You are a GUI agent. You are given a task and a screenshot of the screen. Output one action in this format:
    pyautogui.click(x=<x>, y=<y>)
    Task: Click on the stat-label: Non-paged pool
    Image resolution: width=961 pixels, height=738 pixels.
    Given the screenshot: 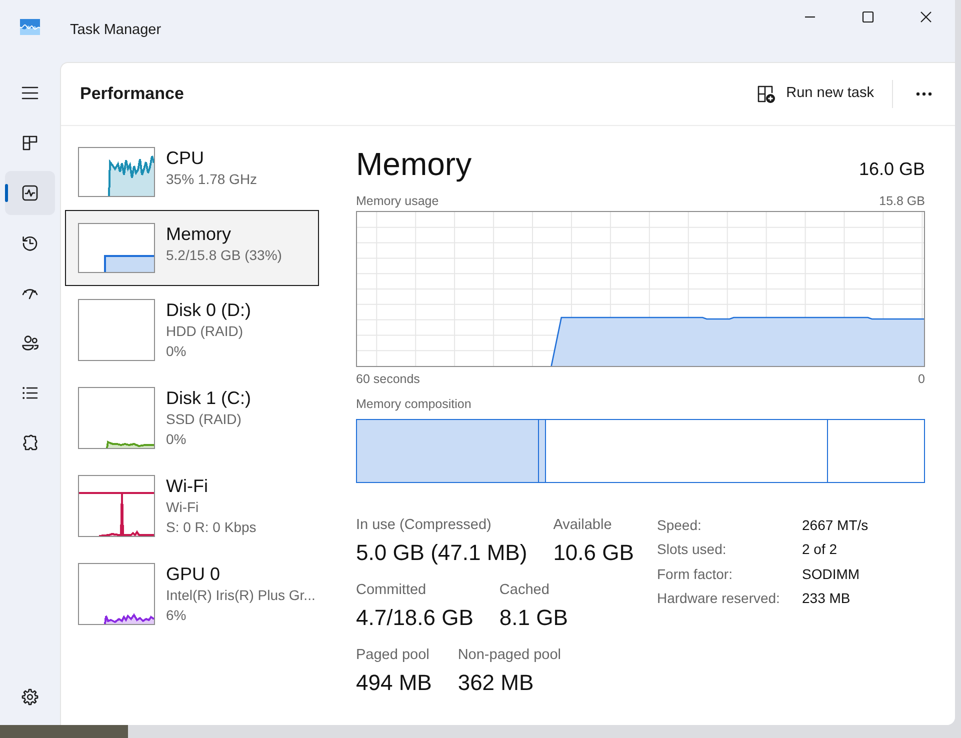 What is the action you would take?
    pyautogui.click(x=510, y=655)
    